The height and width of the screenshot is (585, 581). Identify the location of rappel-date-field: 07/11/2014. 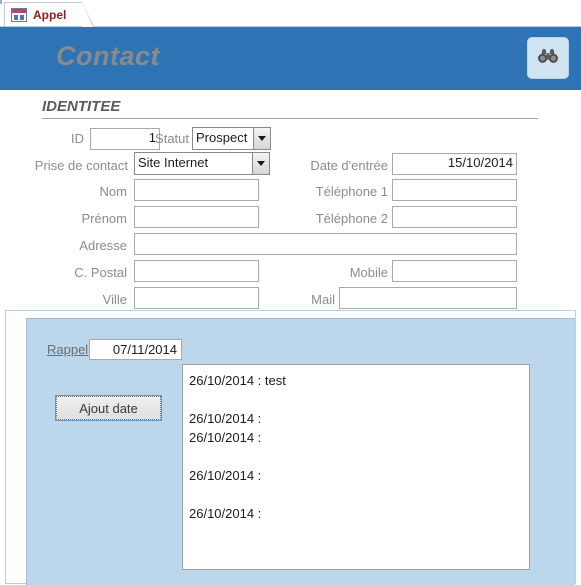
(135, 349).